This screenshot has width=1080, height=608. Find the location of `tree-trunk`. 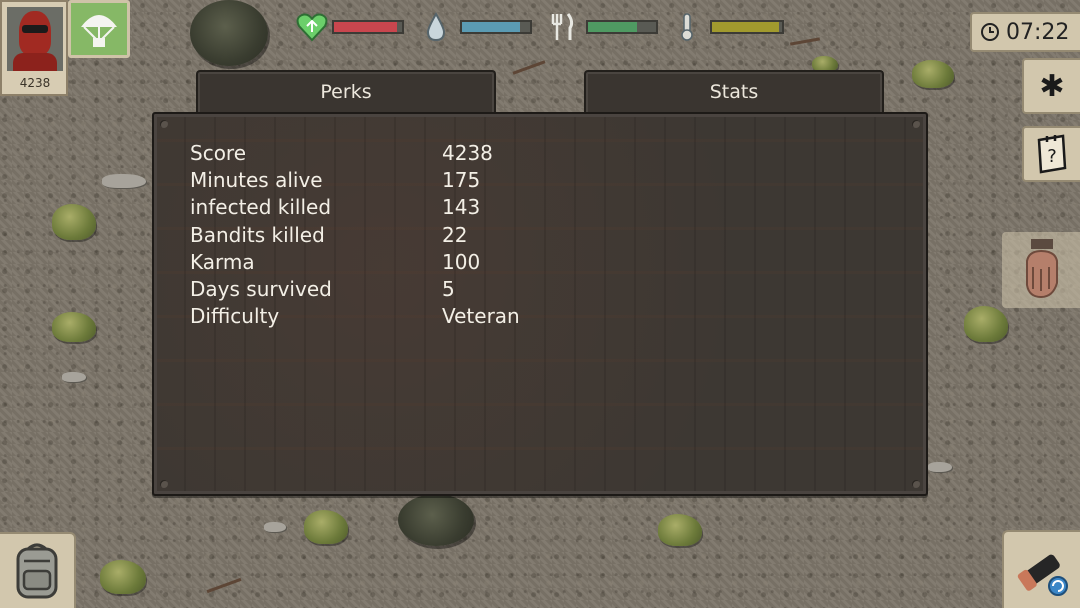

tree-trunk is located at coordinates (805, 41).